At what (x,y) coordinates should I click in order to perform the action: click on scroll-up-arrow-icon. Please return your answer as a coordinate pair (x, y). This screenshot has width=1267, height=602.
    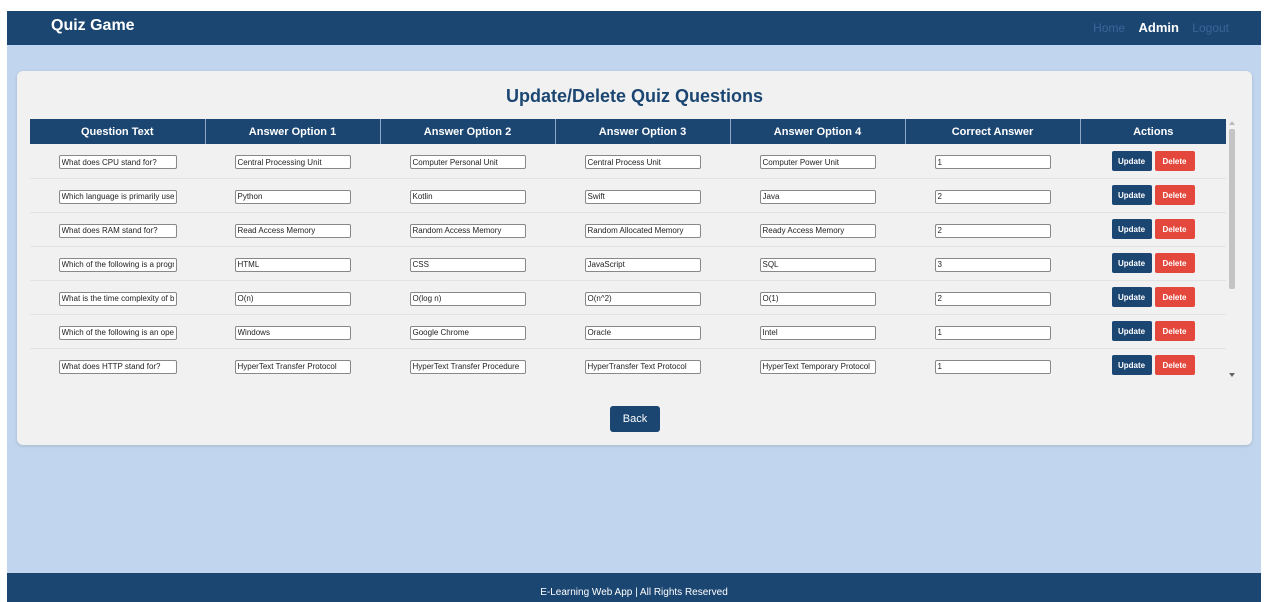
    Looking at the image, I should click on (1232, 123).